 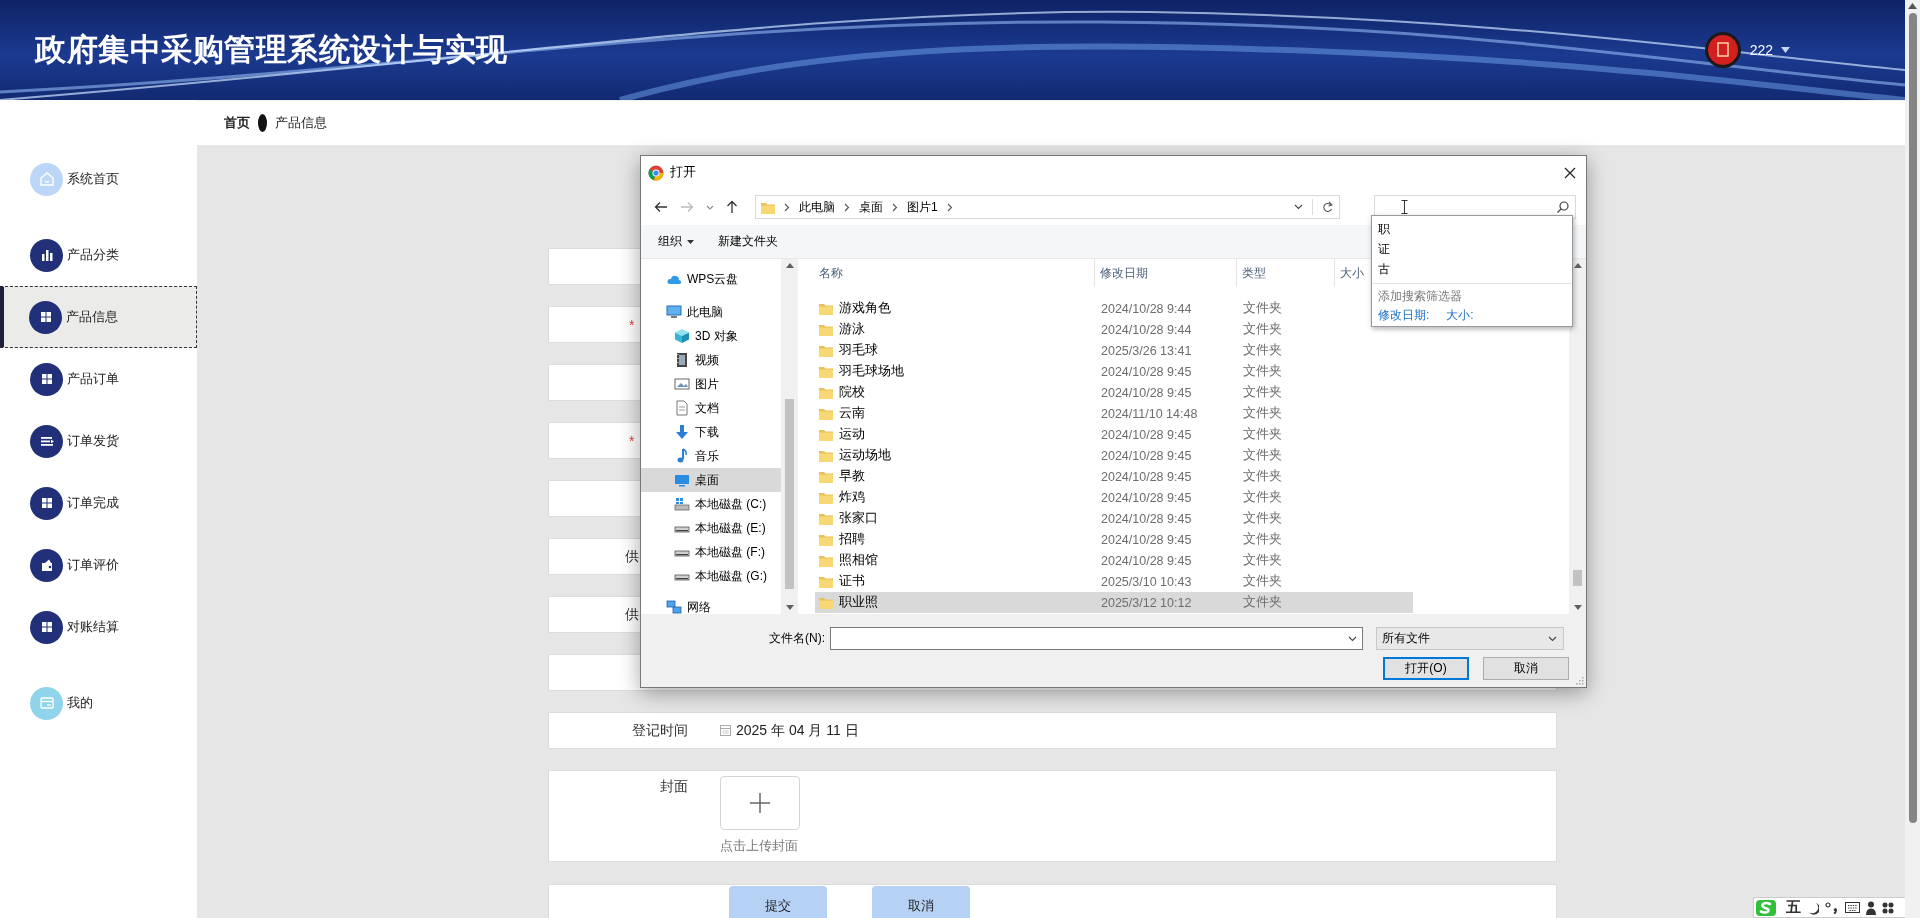 What do you see at coordinates (711, 576) in the screenshot?
I see `nav-item: 本地磁盘 (G:)` at bounding box center [711, 576].